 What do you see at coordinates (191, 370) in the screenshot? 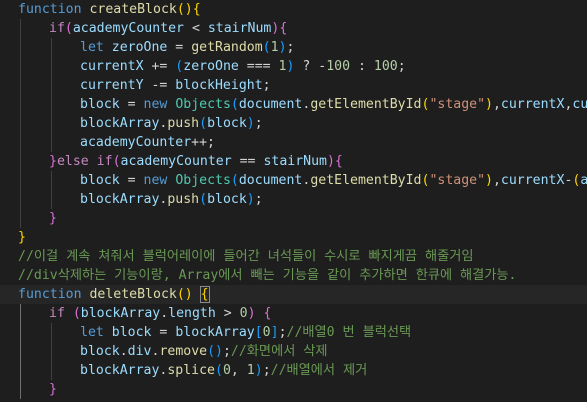
I see `code-token: splice` at bounding box center [191, 370].